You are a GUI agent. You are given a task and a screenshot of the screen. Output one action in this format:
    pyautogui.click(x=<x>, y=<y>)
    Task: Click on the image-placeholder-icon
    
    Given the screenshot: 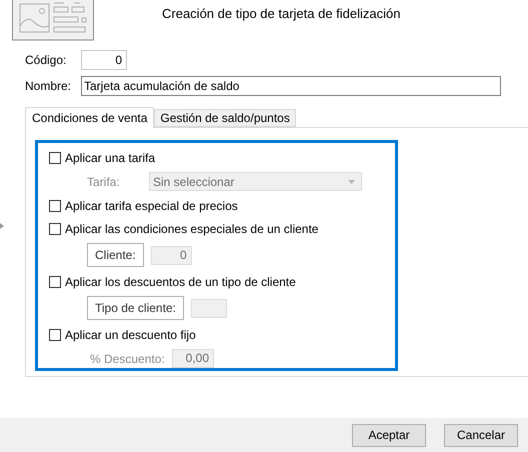 What is the action you would take?
    pyautogui.click(x=53, y=20)
    